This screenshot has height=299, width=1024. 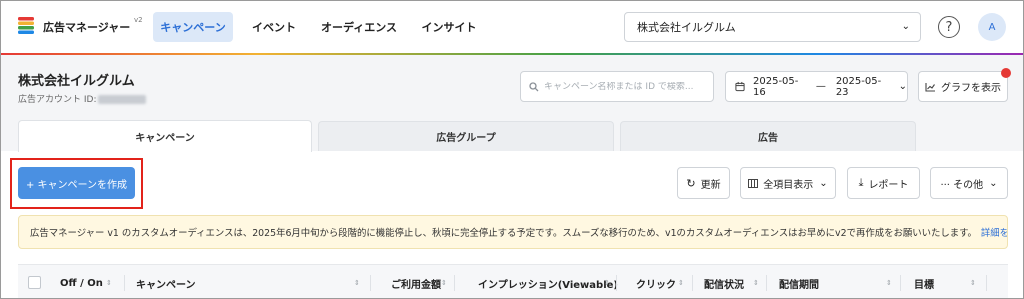 I want to click on app-logo-icon, so click(x=26, y=25).